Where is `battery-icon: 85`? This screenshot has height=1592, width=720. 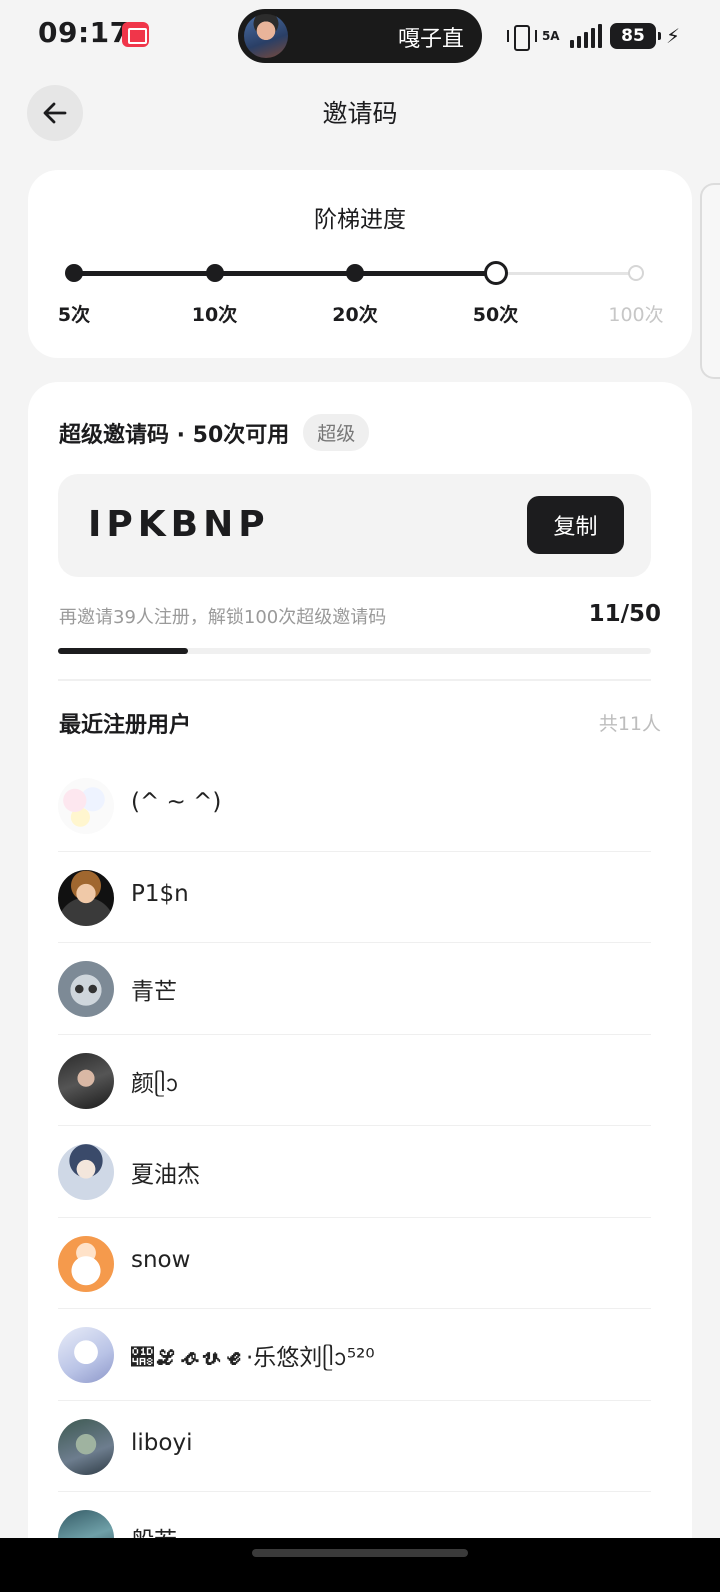 battery-icon: 85 is located at coordinates (635, 36).